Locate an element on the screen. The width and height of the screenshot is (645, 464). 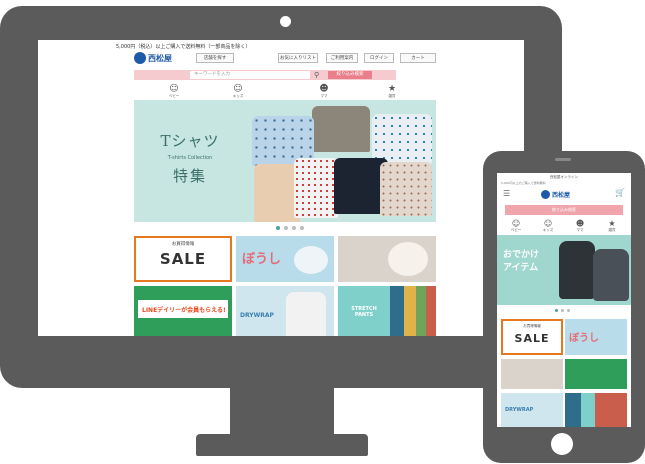
baby-goods-image is located at coordinates (408, 259).